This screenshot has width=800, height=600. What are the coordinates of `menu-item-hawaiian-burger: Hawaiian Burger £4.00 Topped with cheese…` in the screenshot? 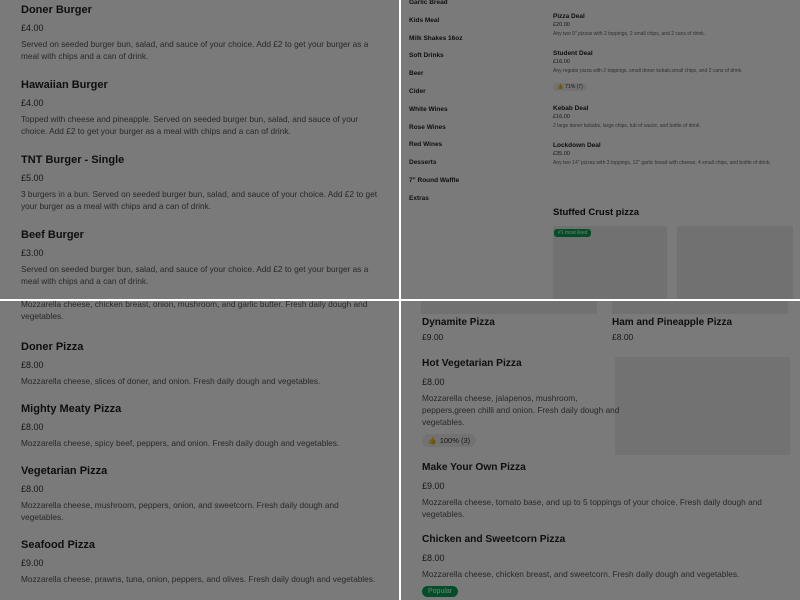 It's located at (201, 107).